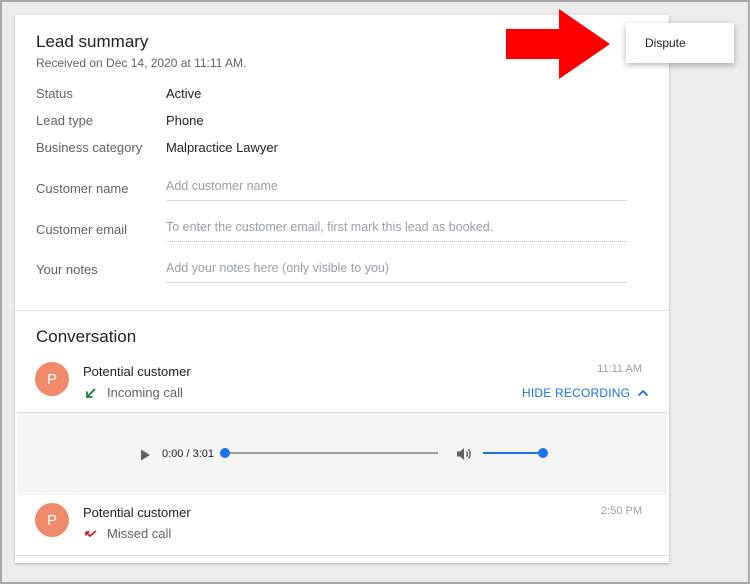  I want to click on customer-name-label: Customer name, so click(82, 188).